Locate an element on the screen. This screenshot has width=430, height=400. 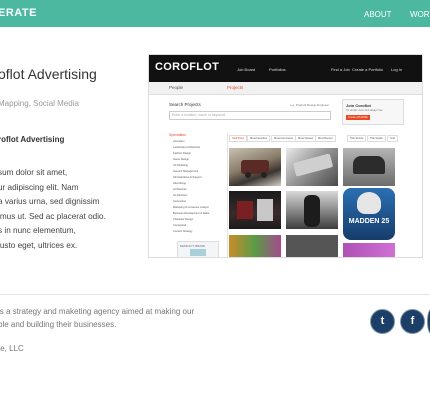
specialty-item: Landscape Architecture is located at coordinates (187, 147).